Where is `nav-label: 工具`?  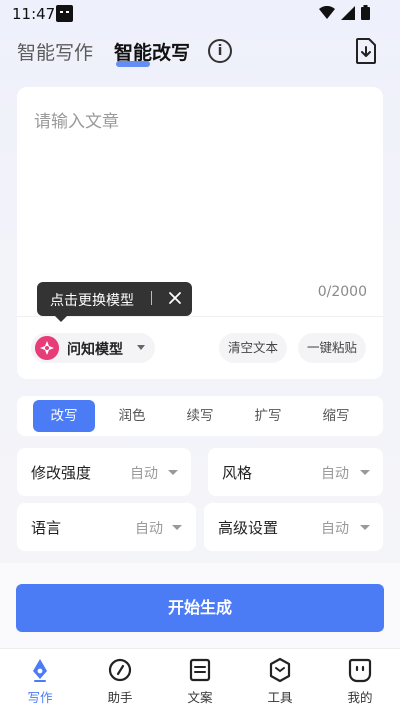
nav-label: 工具 is located at coordinates (280, 697).